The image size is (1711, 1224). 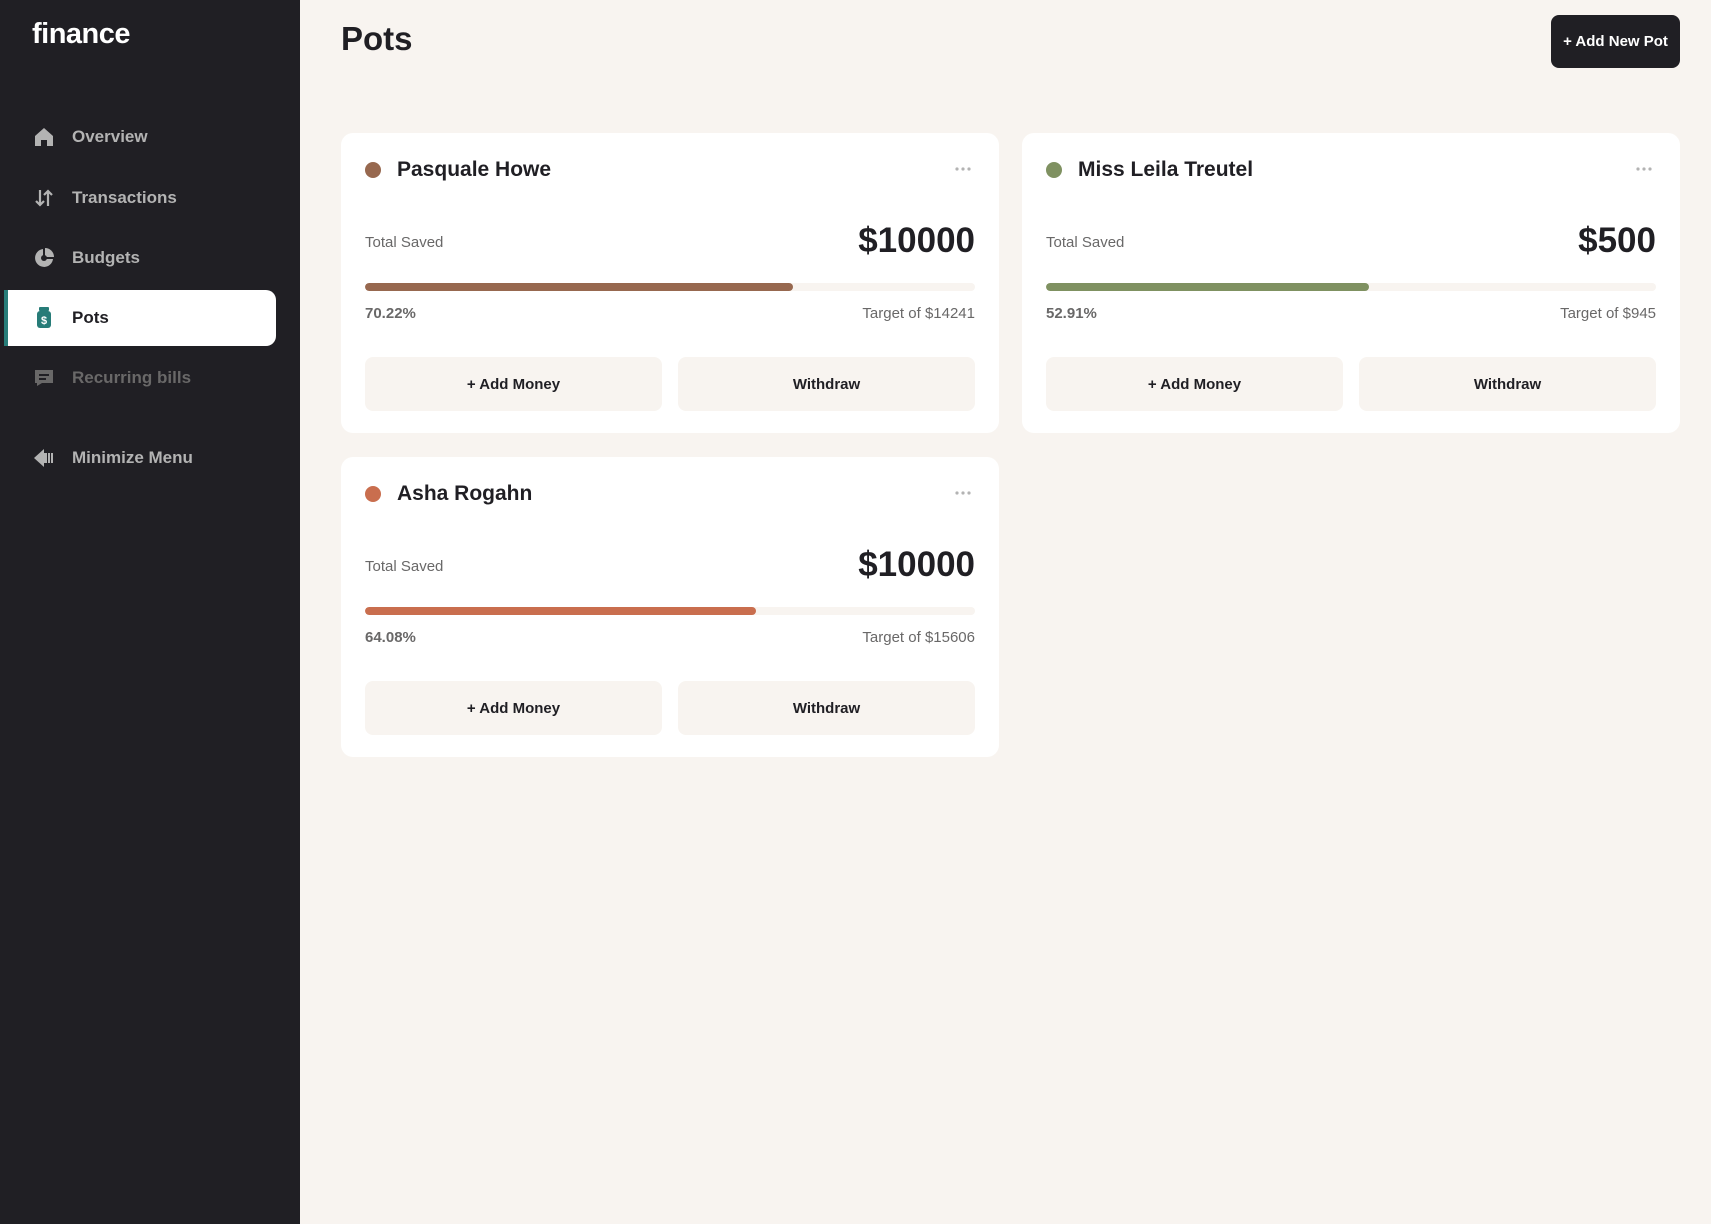 What do you see at coordinates (110, 136) in the screenshot?
I see `sidebar-item-label: Overview` at bounding box center [110, 136].